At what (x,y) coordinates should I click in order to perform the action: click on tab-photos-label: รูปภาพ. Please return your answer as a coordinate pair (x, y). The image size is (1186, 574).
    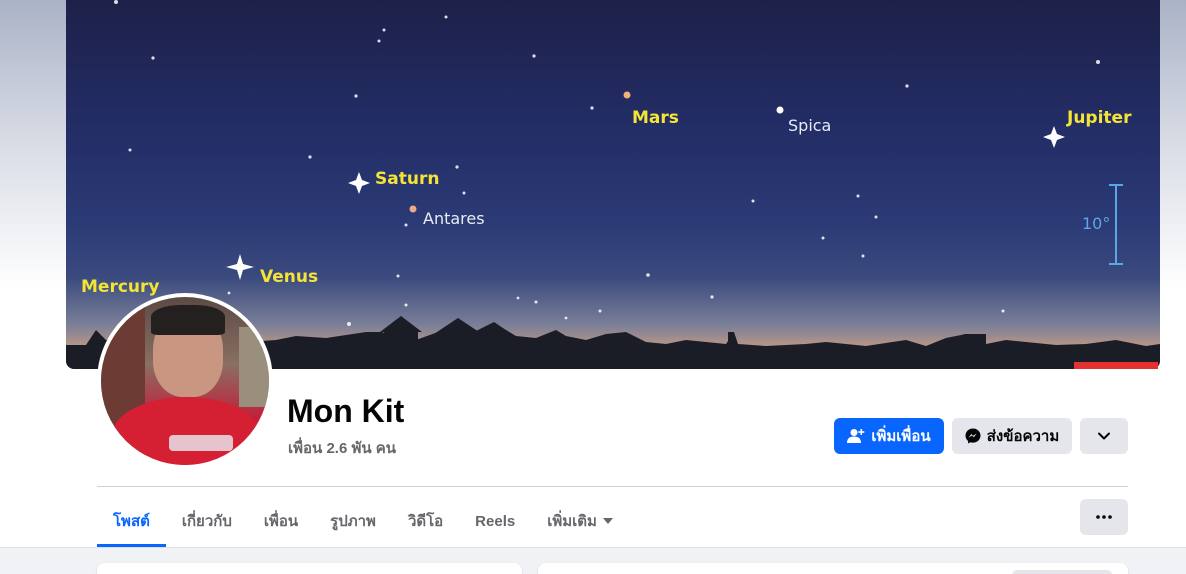
    Looking at the image, I should click on (353, 521).